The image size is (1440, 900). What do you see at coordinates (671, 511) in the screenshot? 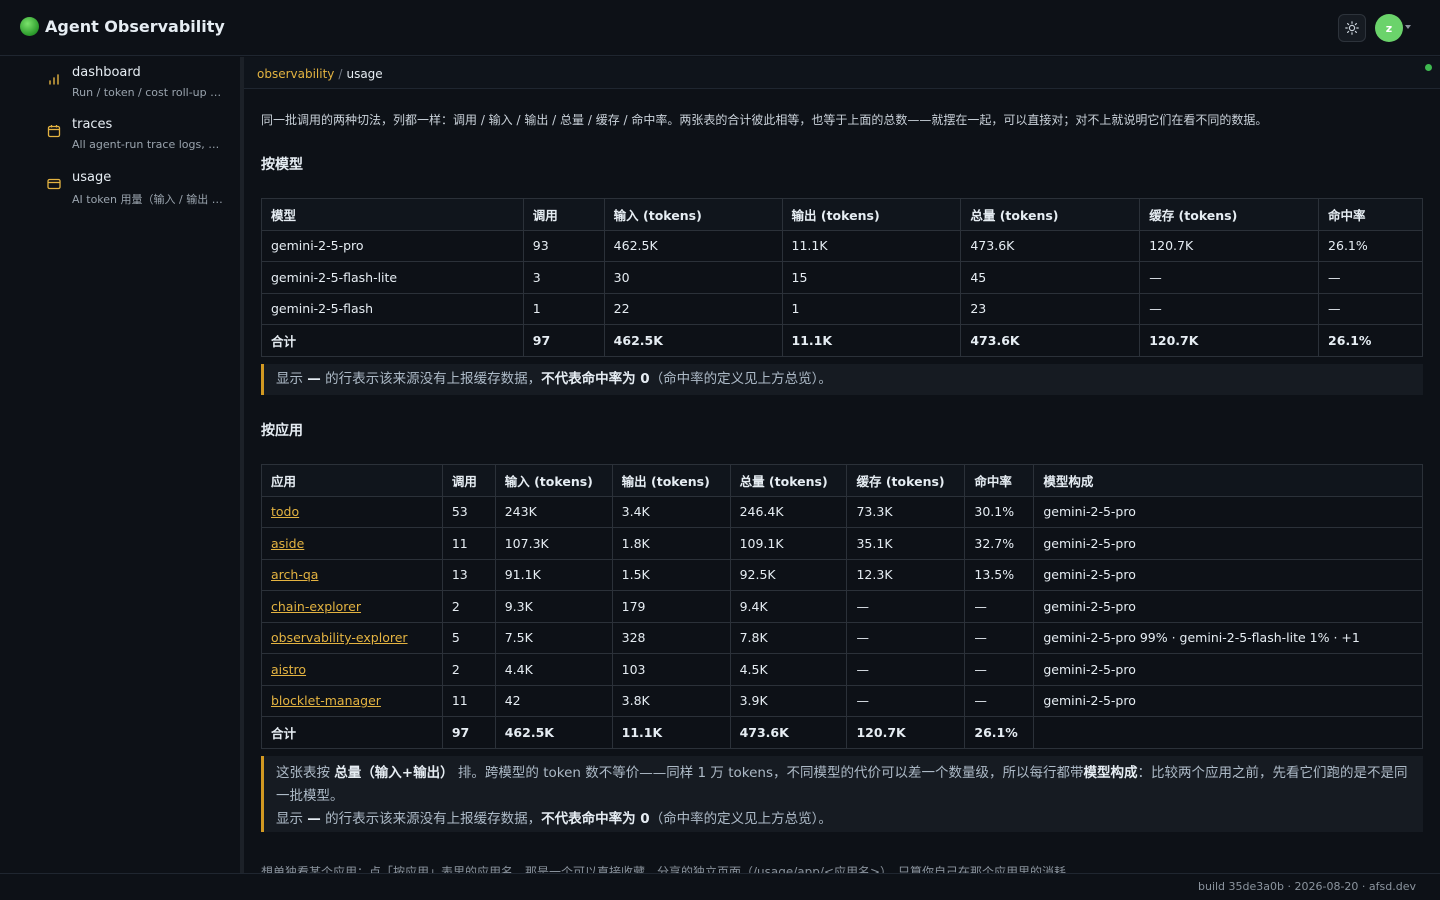
I see `table-cell: 3.4K` at bounding box center [671, 511].